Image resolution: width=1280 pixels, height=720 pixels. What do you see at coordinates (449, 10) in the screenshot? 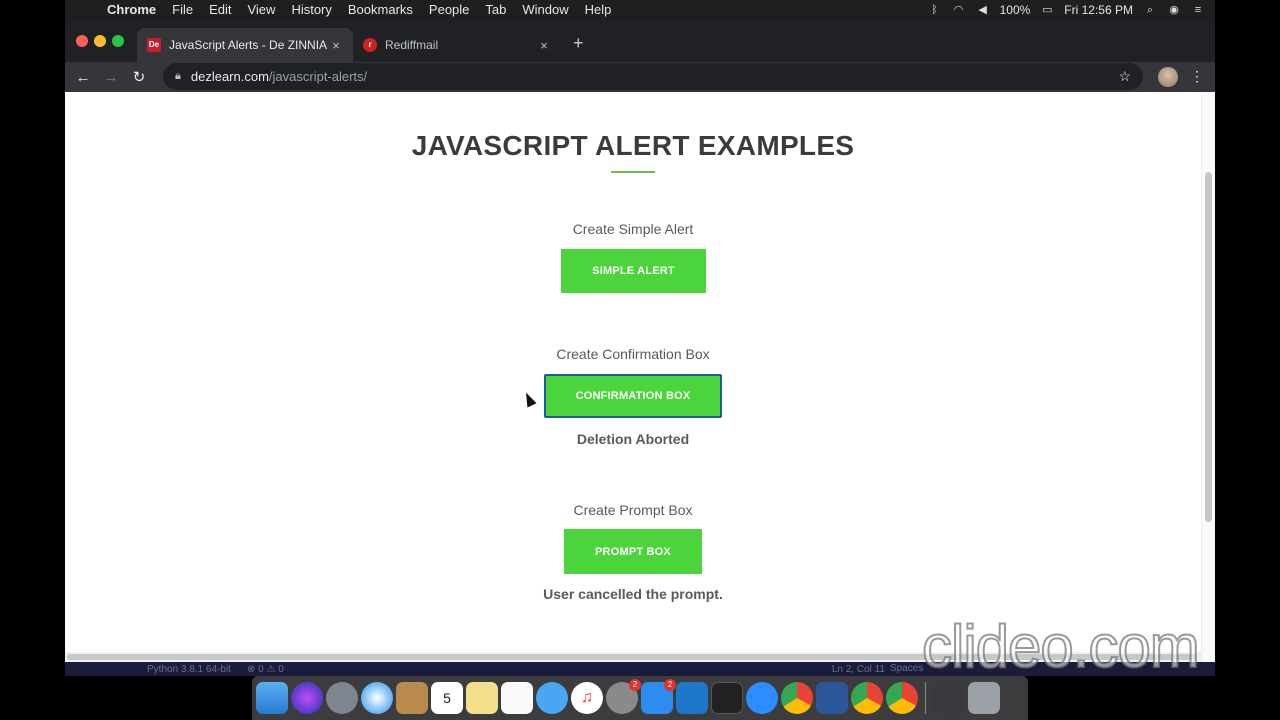
I see `menu-people: People` at bounding box center [449, 10].